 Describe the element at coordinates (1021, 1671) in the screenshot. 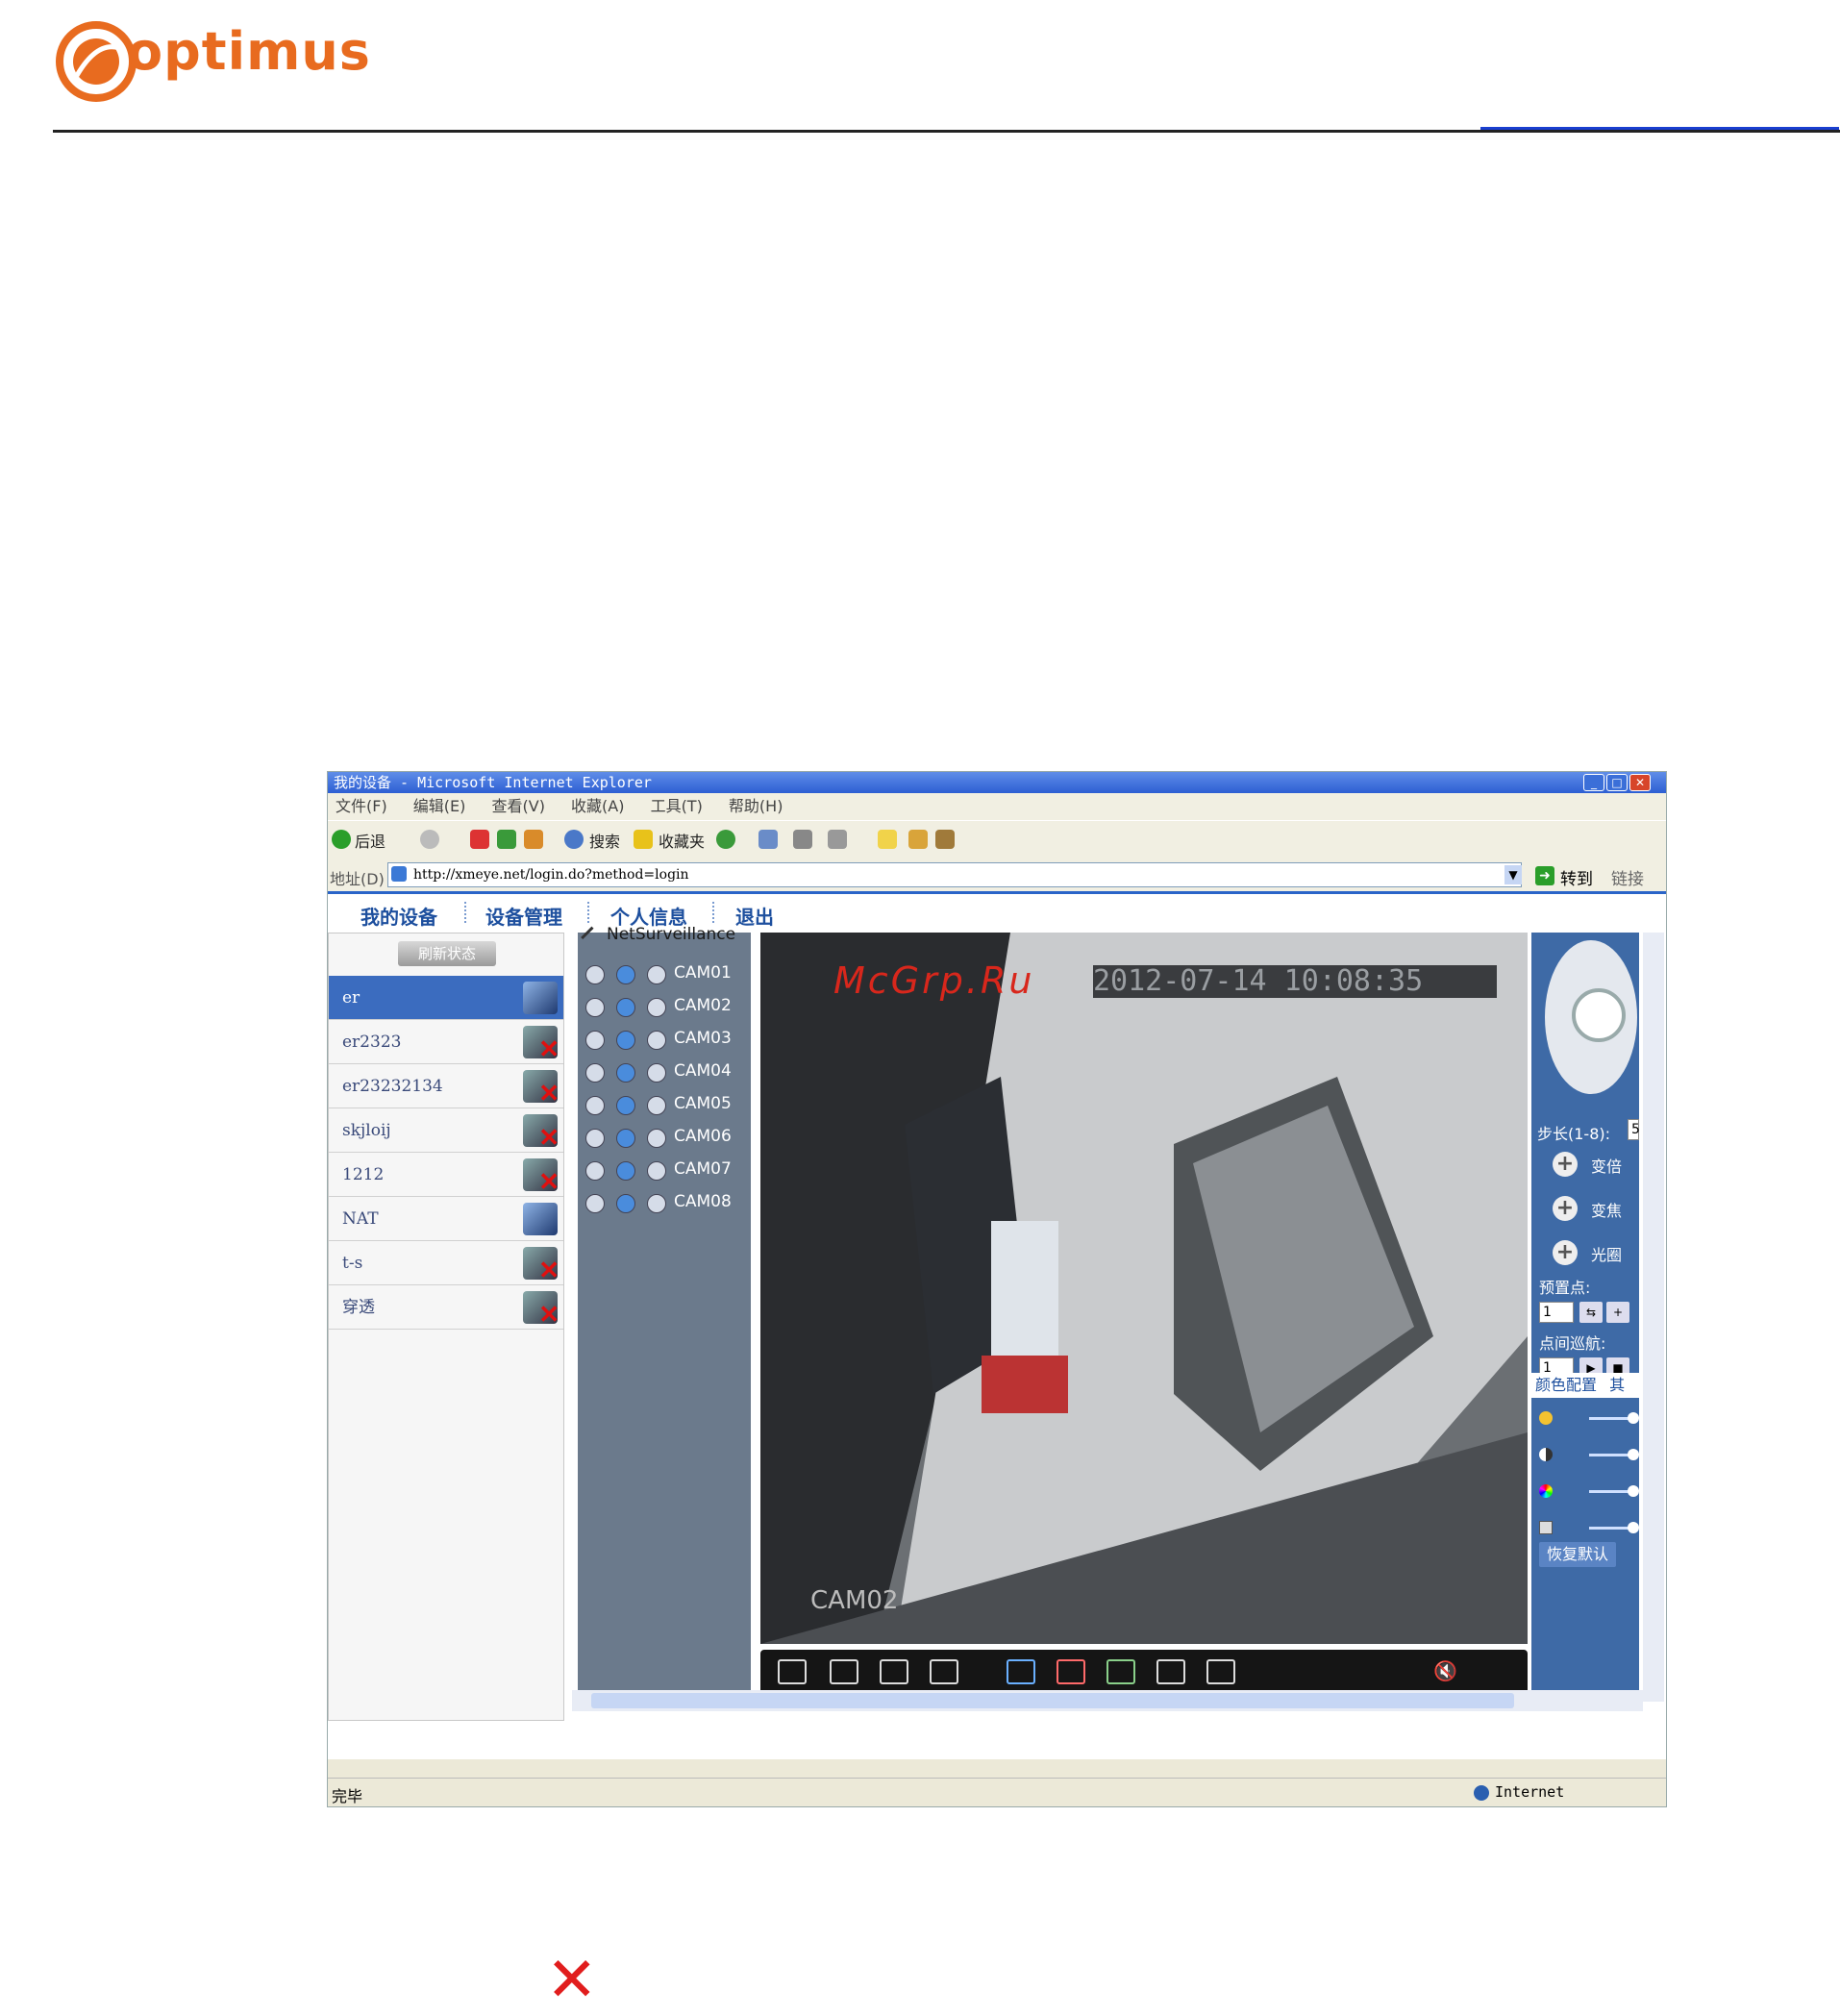

I see `record-start-icon` at that location.